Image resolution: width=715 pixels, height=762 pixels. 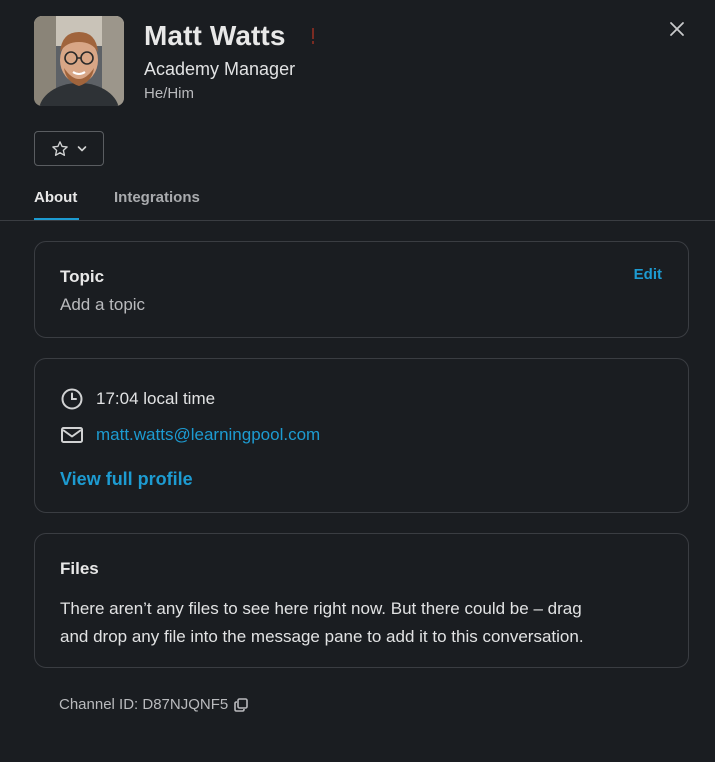 What do you see at coordinates (103, 304) in the screenshot?
I see `topic-value: Add a topic` at bounding box center [103, 304].